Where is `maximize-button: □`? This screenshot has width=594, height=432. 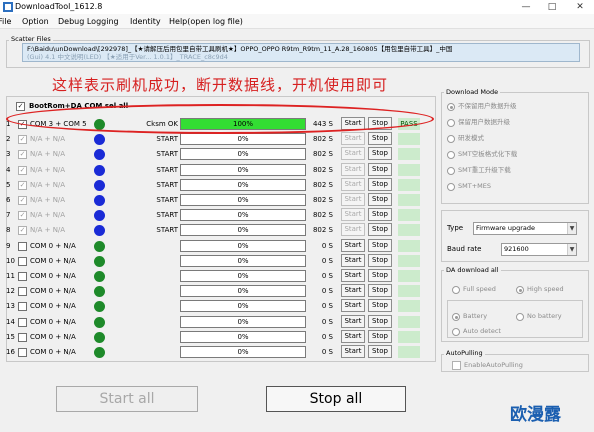 maximize-button: □ is located at coordinates (552, 7).